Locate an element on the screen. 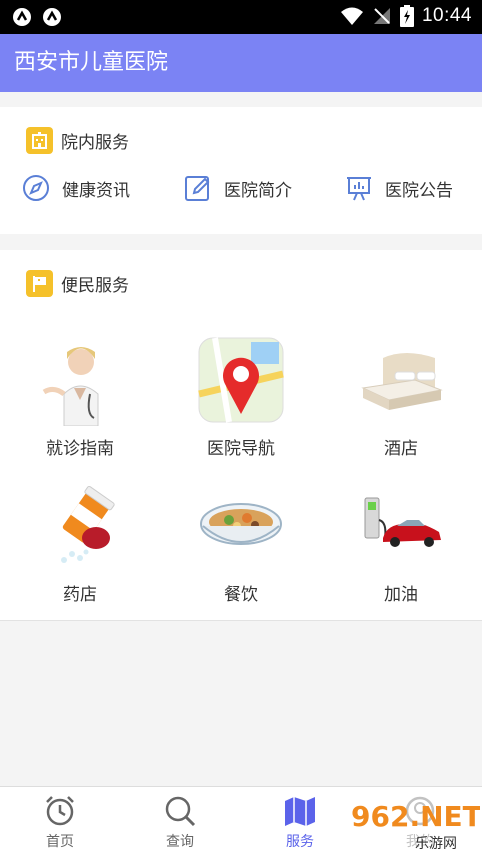  tab-home: 首页 is located at coordinates (60, 822).